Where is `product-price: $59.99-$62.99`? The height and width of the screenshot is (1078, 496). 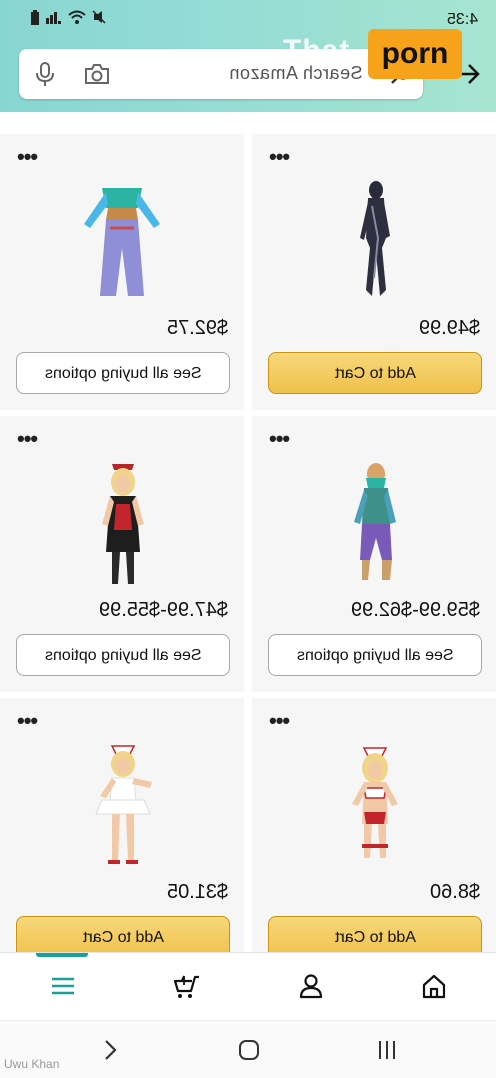
product-price: $59.99-$62.99 is located at coordinates (415, 610).